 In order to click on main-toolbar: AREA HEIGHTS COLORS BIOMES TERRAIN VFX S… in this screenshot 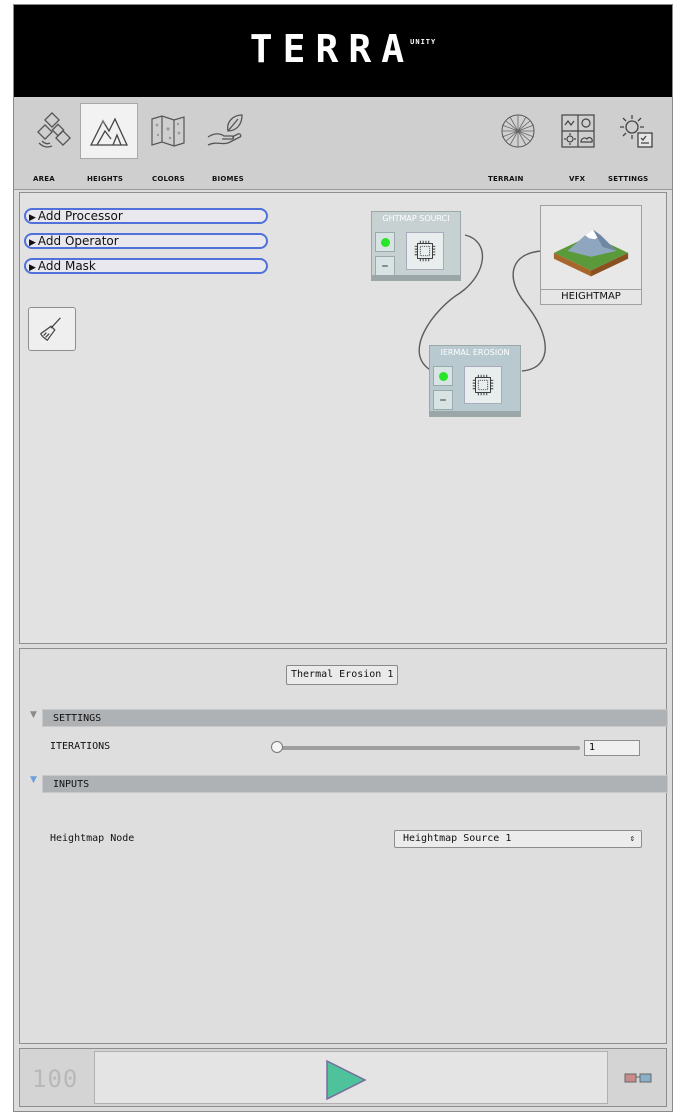, I will do `click(343, 143)`.